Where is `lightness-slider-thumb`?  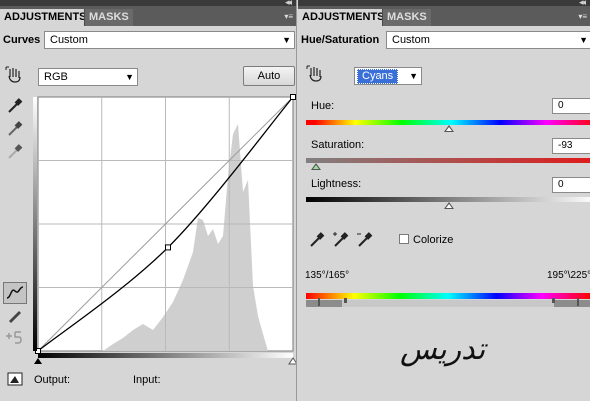
lightness-slider-thumb is located at coordinates (449, 205).